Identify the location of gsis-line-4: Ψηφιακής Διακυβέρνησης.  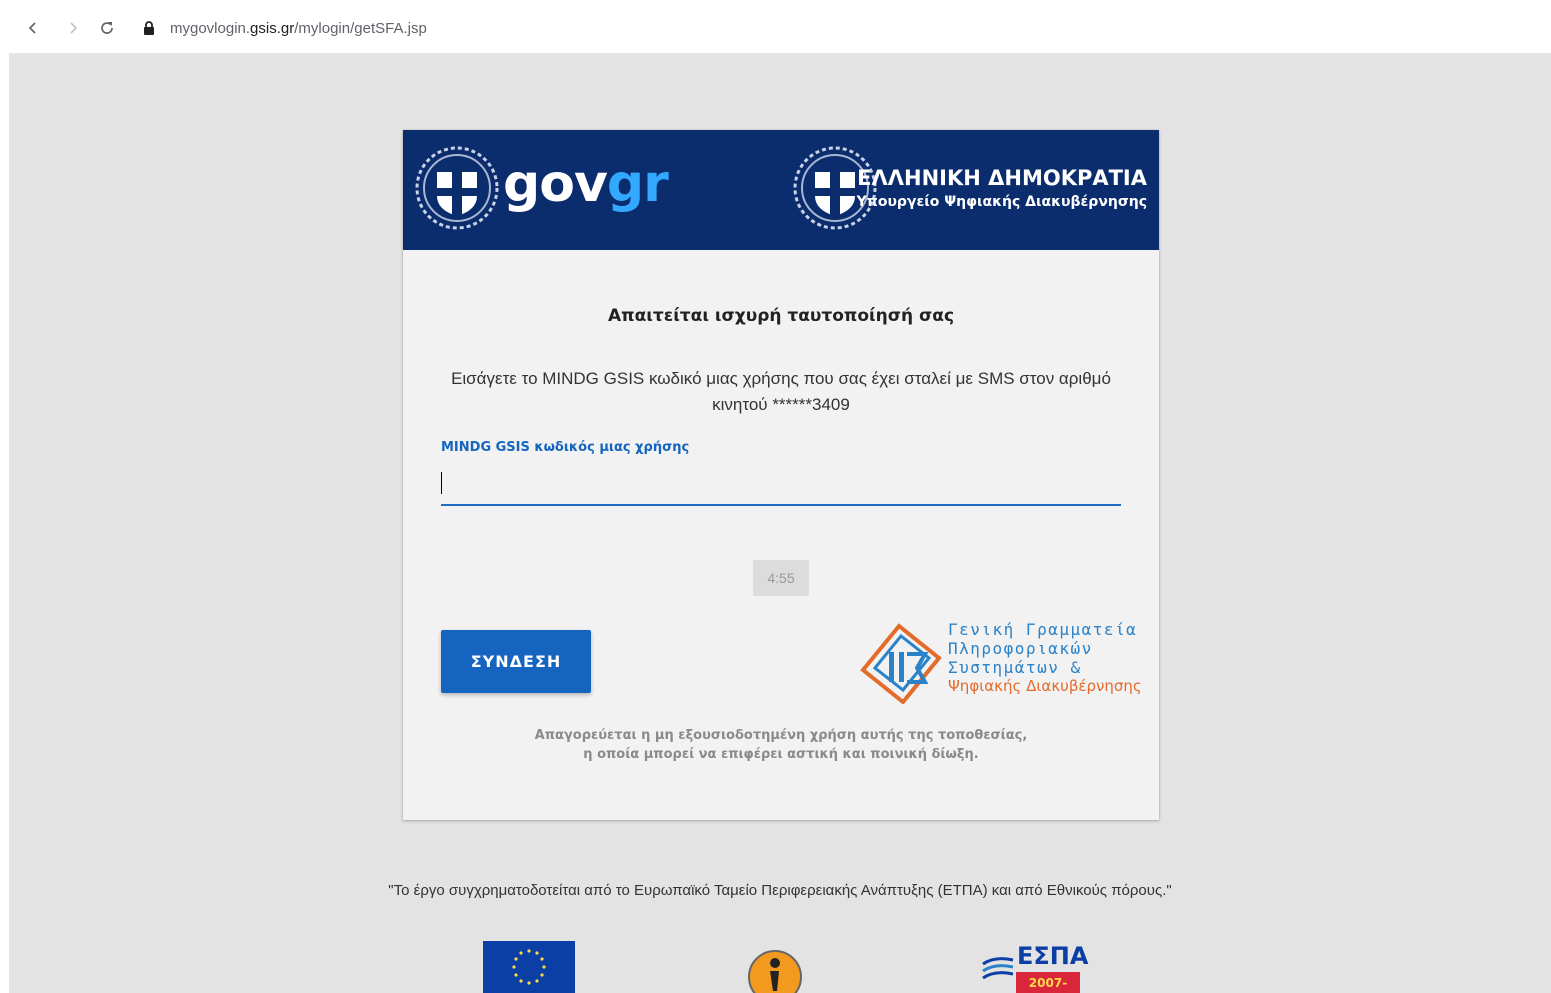
(1045, 686).